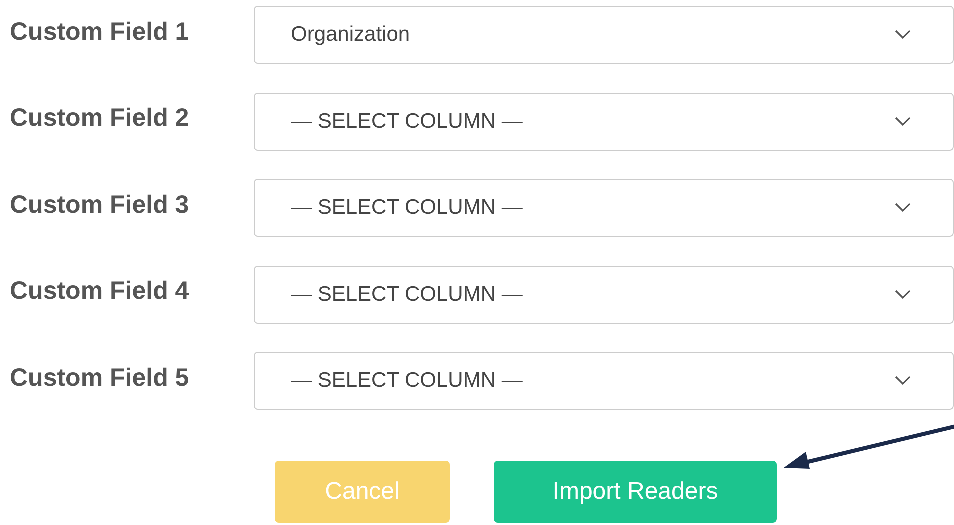  I want to click on field-label: Custom Field 1, so click(99, 32).